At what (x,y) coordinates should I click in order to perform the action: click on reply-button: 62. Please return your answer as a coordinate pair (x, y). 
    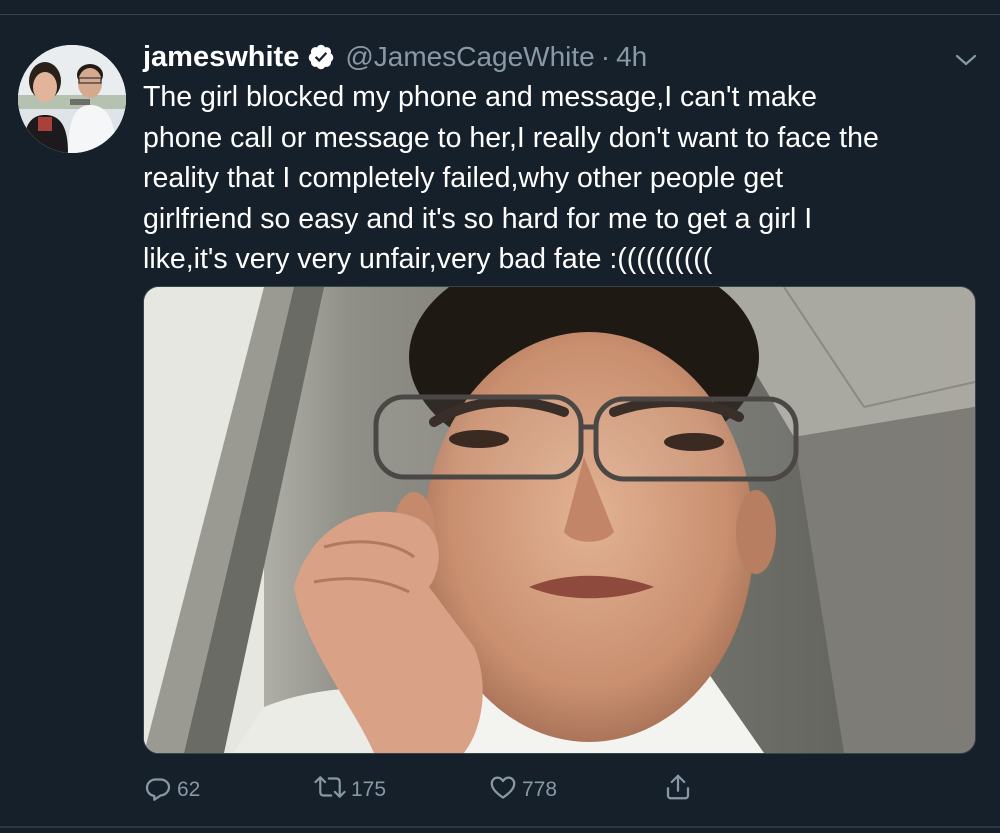
    Looking at the image, I should click on (171, 790).